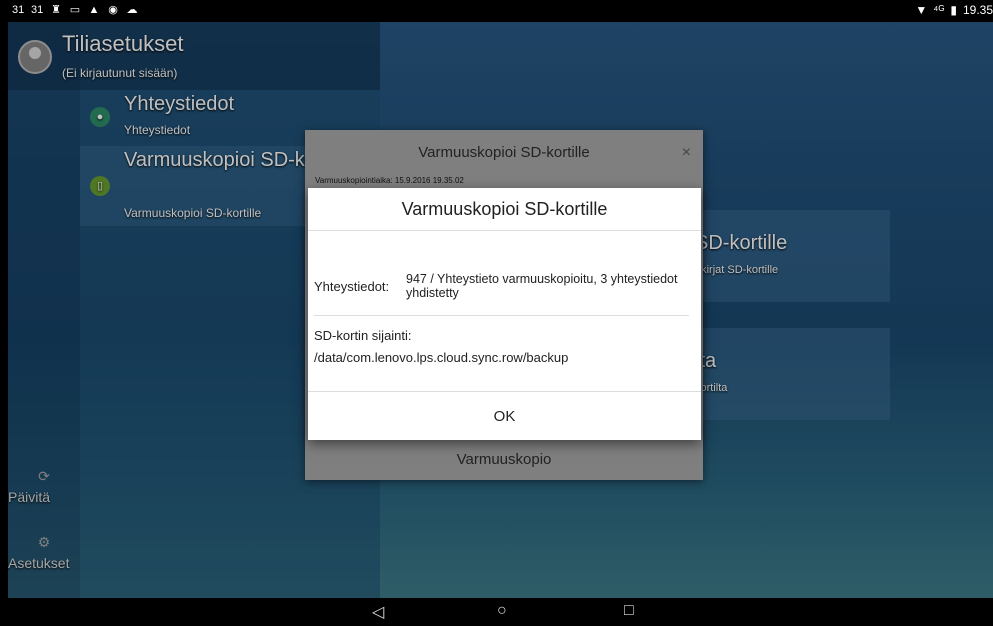 This screenshot has height=626, width=993. Describe the element at coordinates (939, 10) in the screenshot. I see `signal-icon: ⁴ᴳ` at that location.